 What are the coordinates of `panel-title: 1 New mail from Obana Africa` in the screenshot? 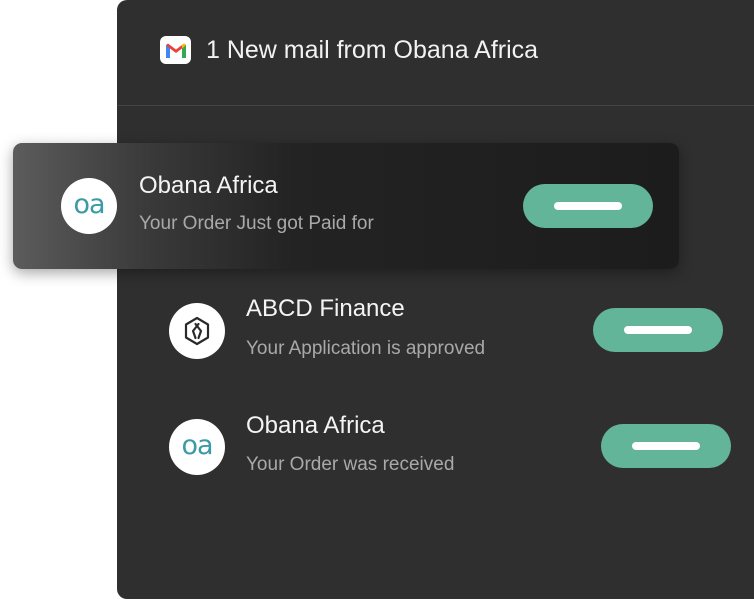 It's located at (372, 50).